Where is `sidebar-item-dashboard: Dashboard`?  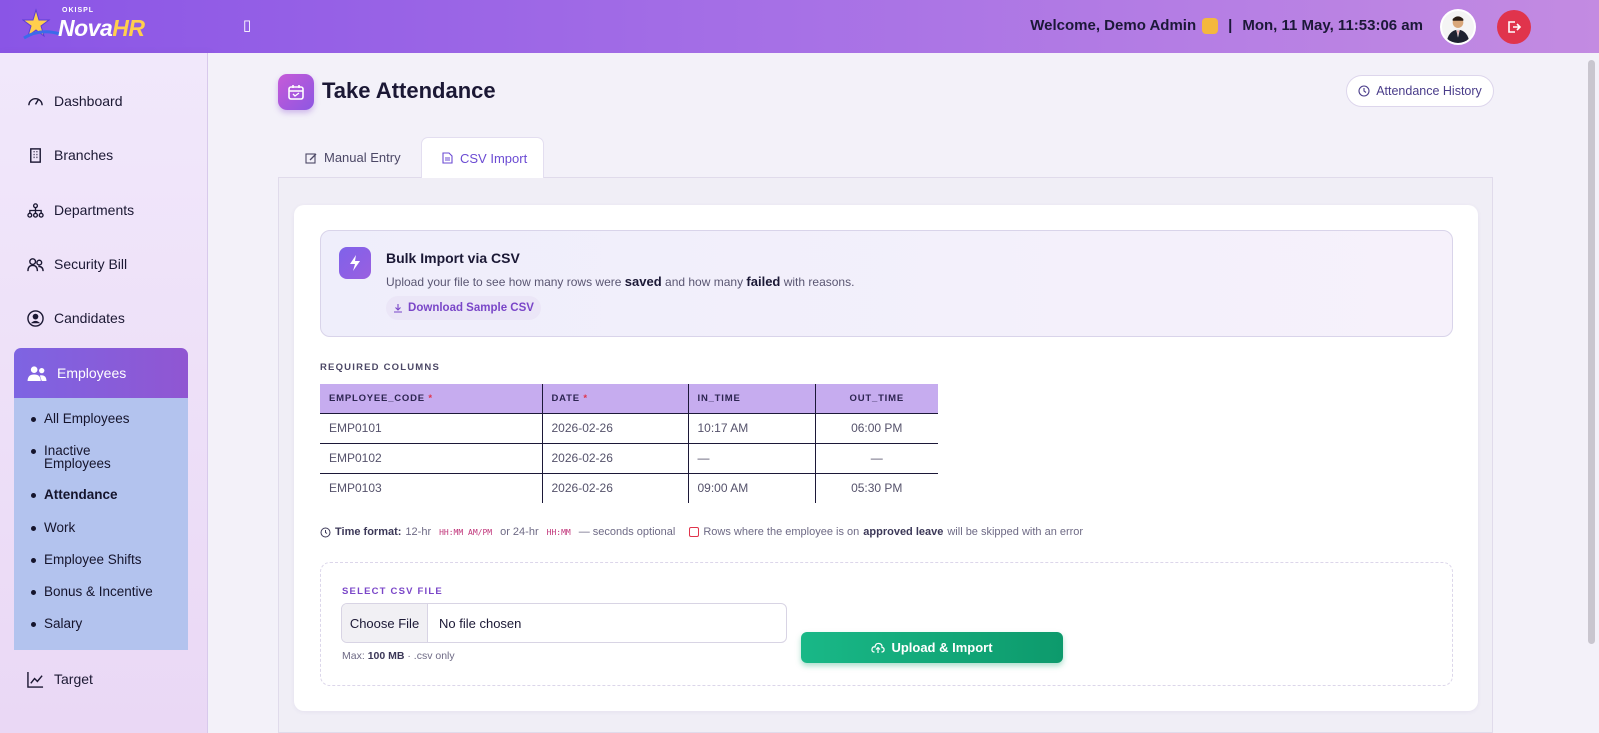 sidebar-item-dashboard: Dashboard is located at coordinates (101, 101).